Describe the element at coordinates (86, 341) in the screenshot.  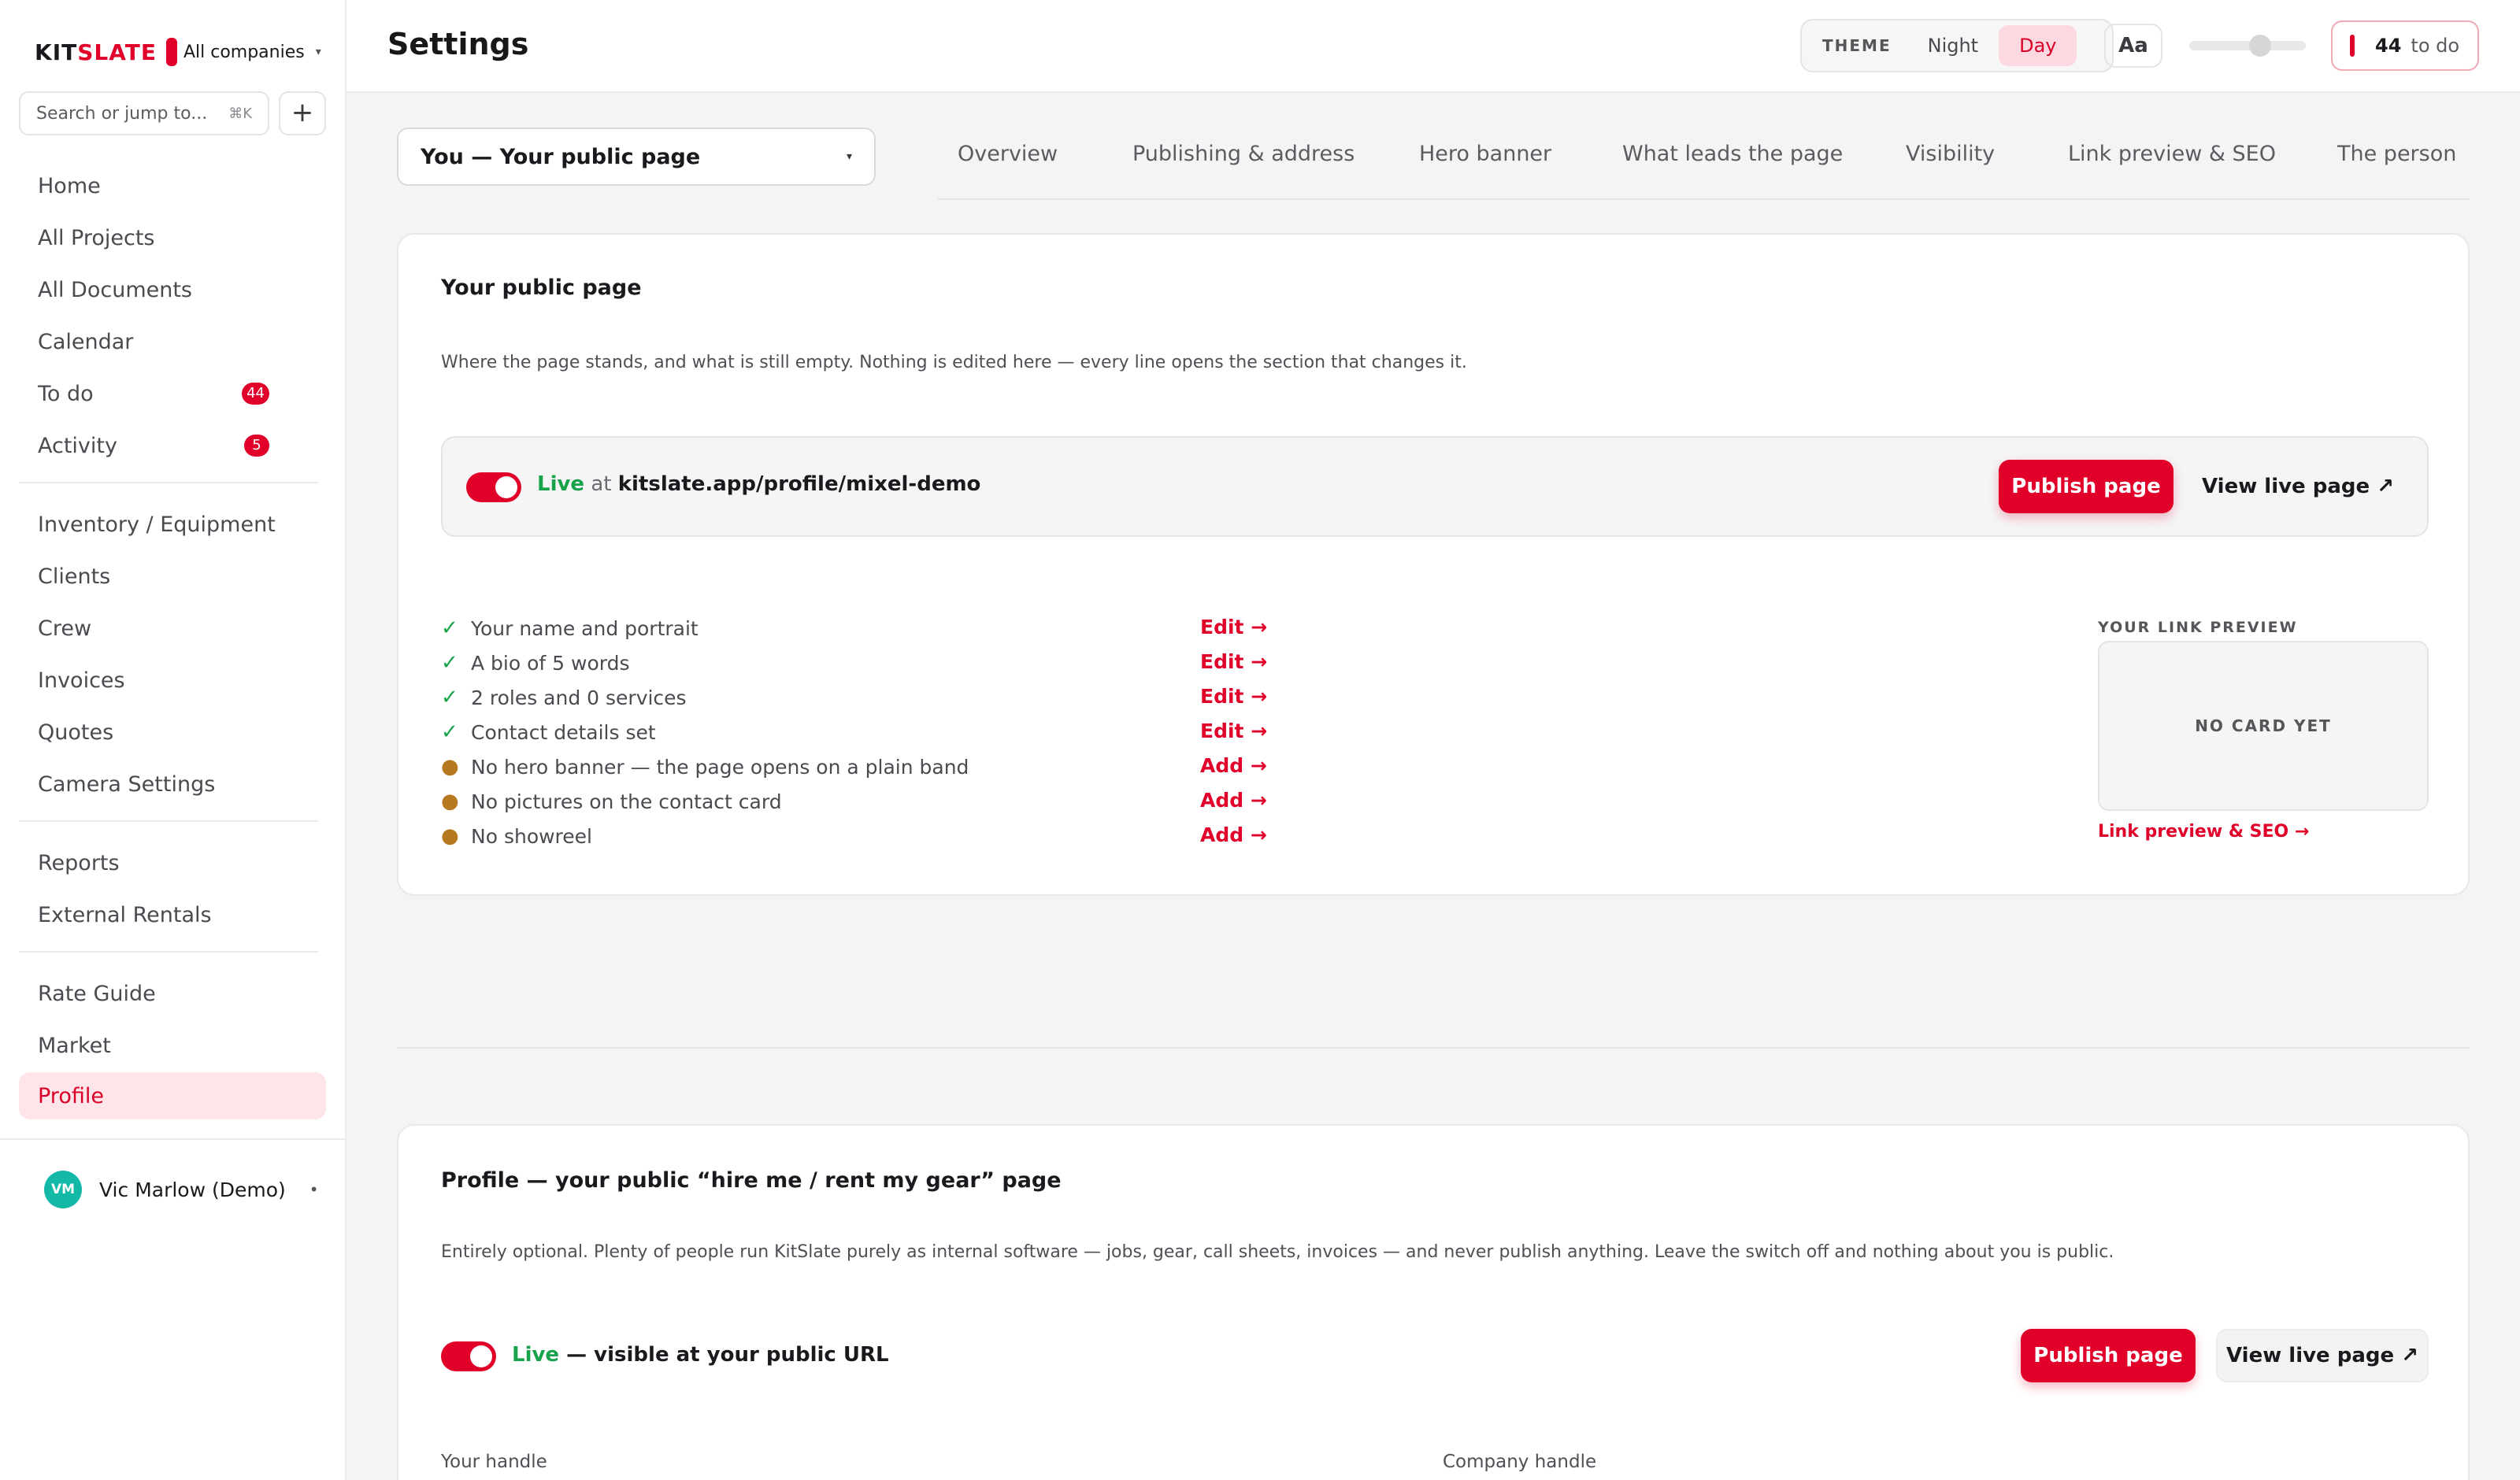
I see `sidebar-item-label: Calendar` at that location.